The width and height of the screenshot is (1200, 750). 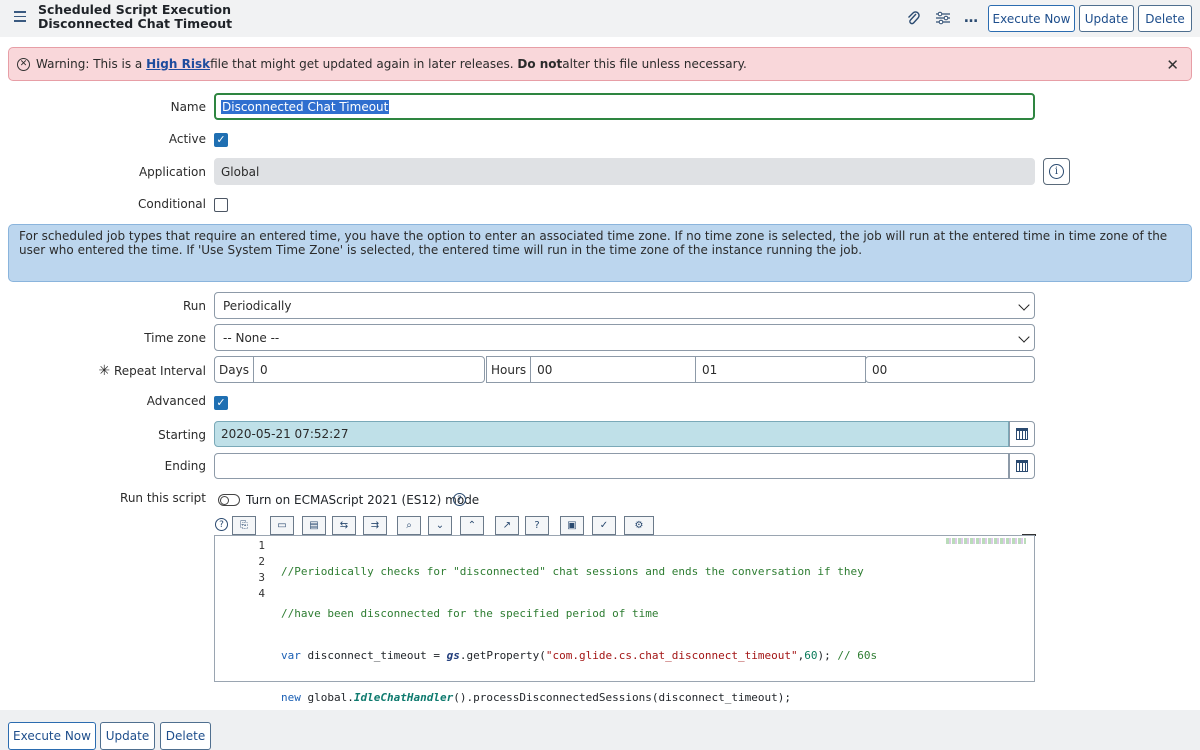 What do you see at coordinates (373, 655) in the screenshot?
I see `code-text: disconnect_timeout =` at bounding box center [373, 655].